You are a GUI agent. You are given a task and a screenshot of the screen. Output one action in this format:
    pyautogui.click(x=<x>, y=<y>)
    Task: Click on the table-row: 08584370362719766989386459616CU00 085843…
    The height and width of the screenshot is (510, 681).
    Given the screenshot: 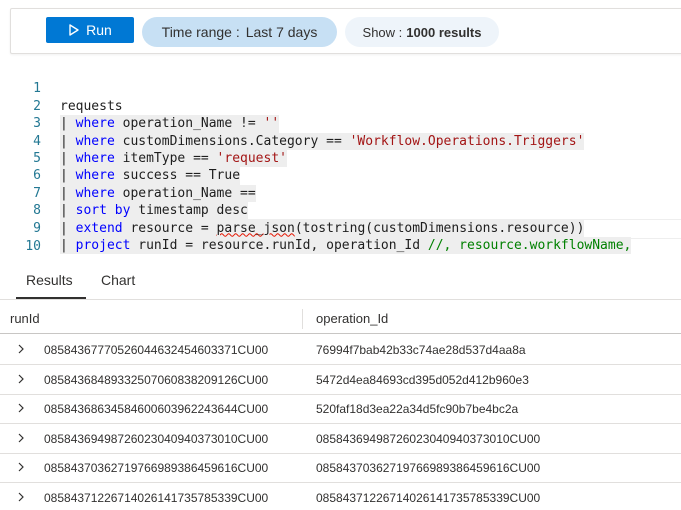 What is the action you would take?
    pyautogui.click(x=340, y=468)
    